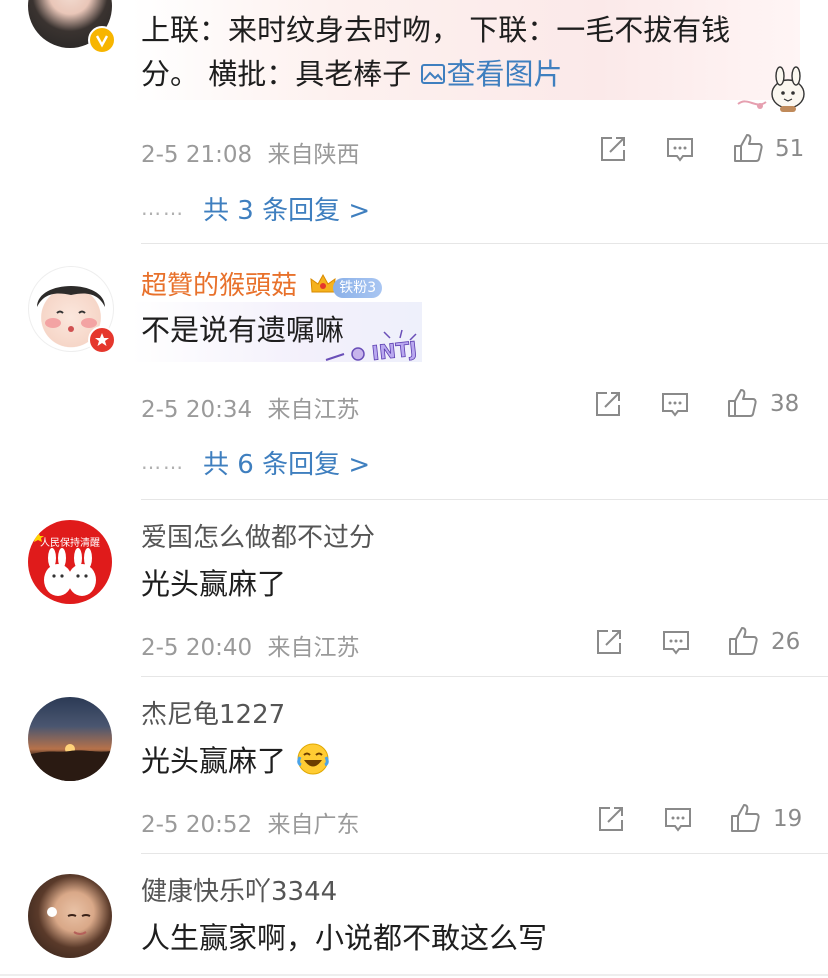 The image size is (828, 978). Describe the element at coordinates (197, 155) in the screenshot. I see `comment-date: 2-5 21:08` at that location.